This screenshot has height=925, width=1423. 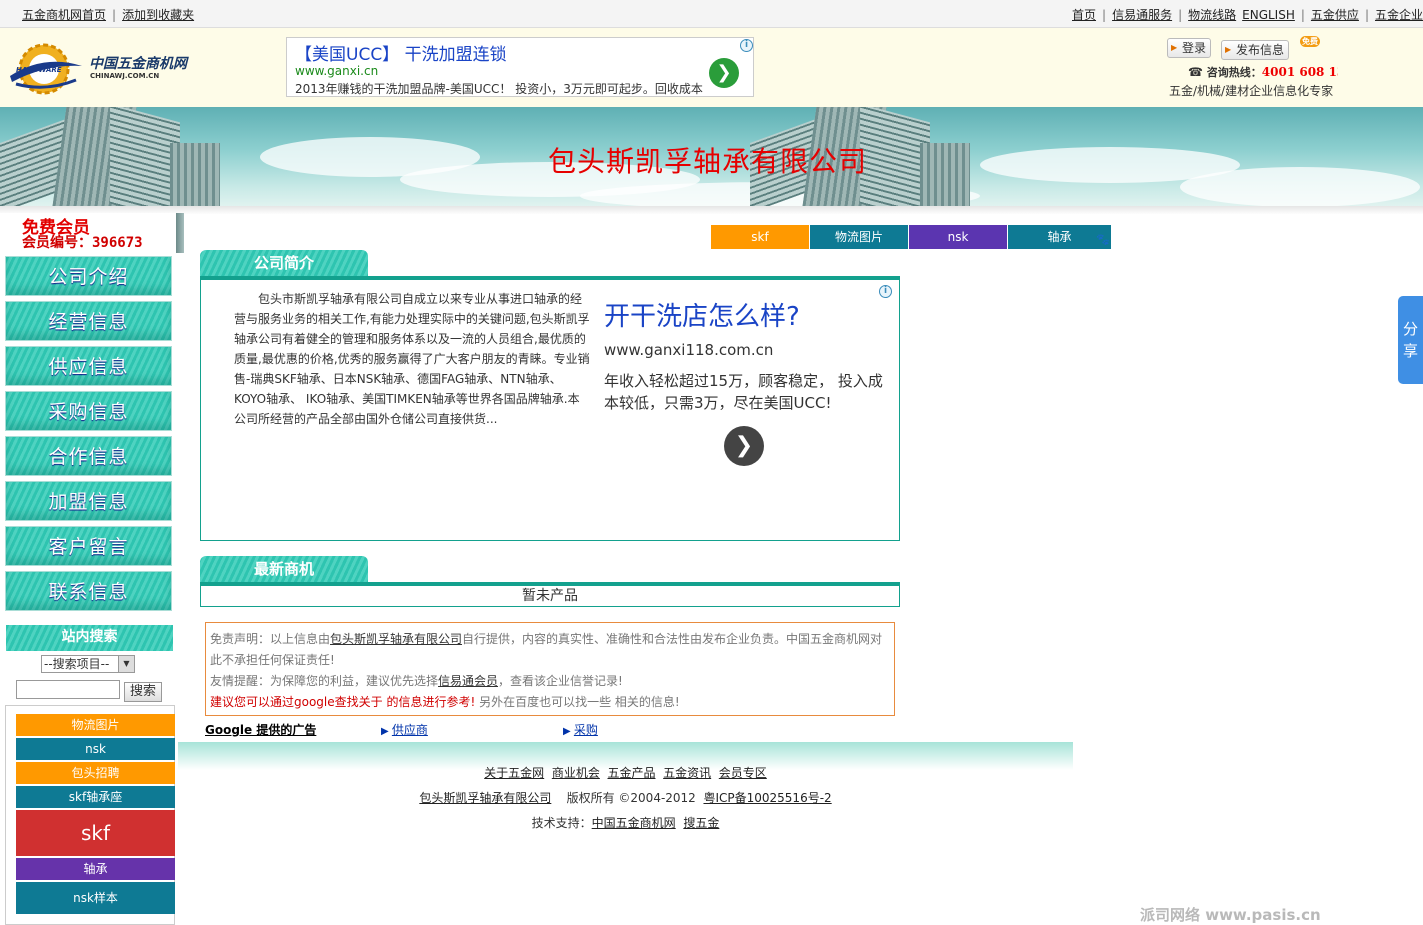 I want to click on top-tab: 物流图片, so click(x=859, y=237).